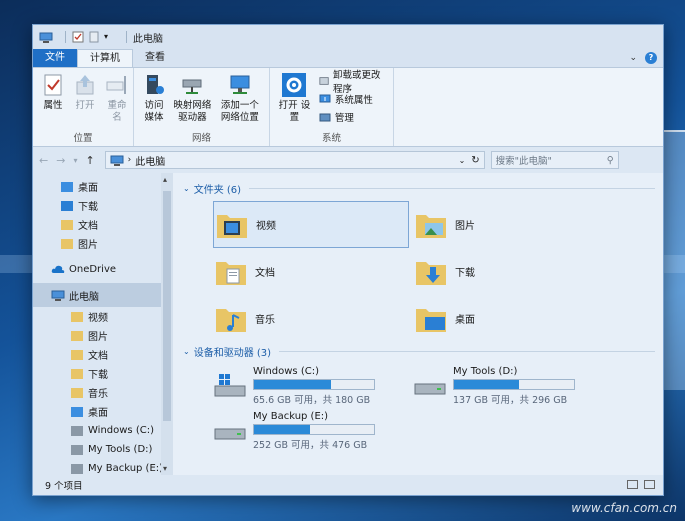 The height and width of the screenshot is (521, 685). What do you see at coordinates (348, 37) in the screenshot?
I see `title-bar: ▾ 此电脑` at bounding box center [348, 37].